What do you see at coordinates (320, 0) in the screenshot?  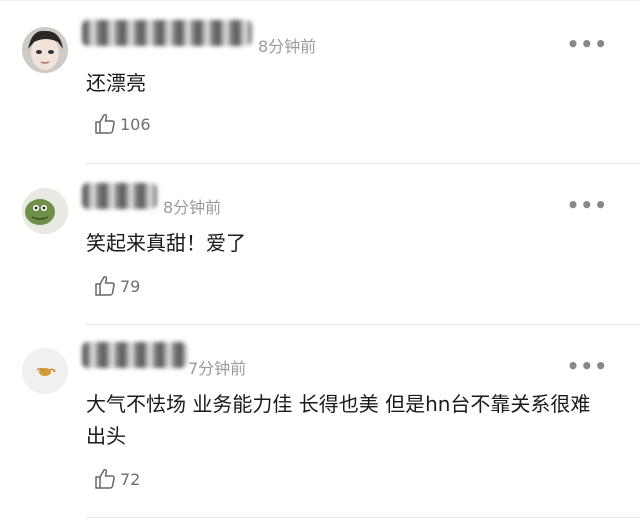 I see `top-divider` at bounding box center [320, 0].